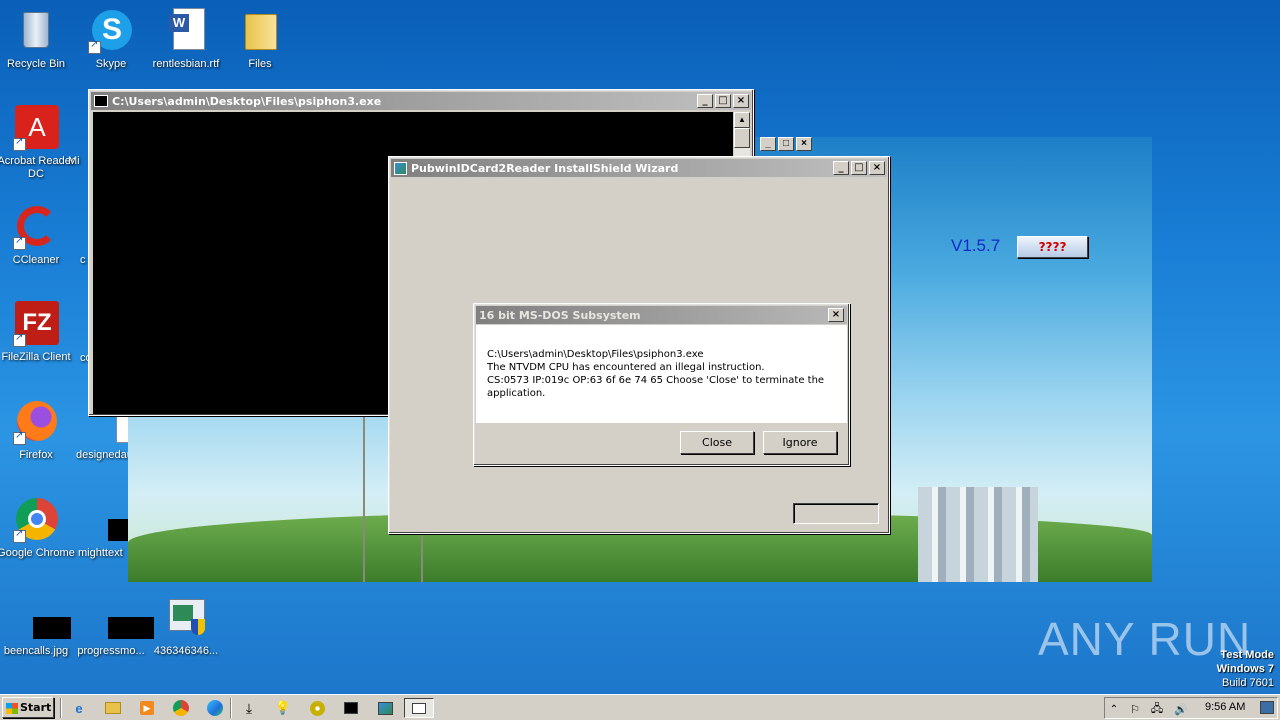 Image resolution: width=1280 pixels, height=720 pixels. Describe the element at coordinates (1248, 683) in the screenshot. I see `build-line: Build 7601` at that location.